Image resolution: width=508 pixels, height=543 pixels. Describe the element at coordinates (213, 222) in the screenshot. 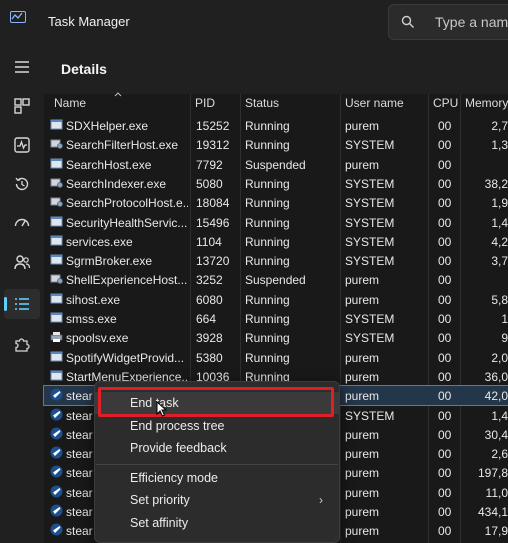

I see `process-pid: 15496` at that location.